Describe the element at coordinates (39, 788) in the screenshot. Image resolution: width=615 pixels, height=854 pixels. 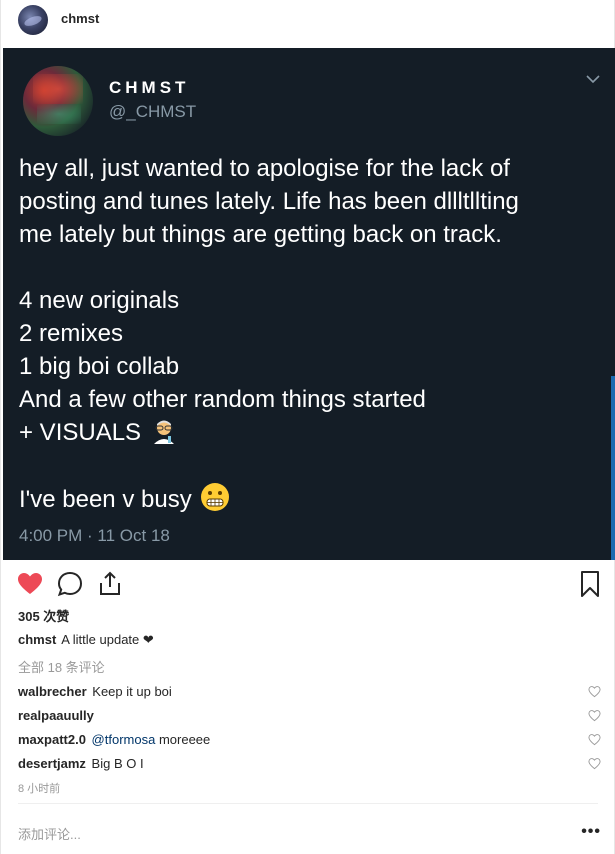
I see `post-time-ago: 8 小时前` at that location.